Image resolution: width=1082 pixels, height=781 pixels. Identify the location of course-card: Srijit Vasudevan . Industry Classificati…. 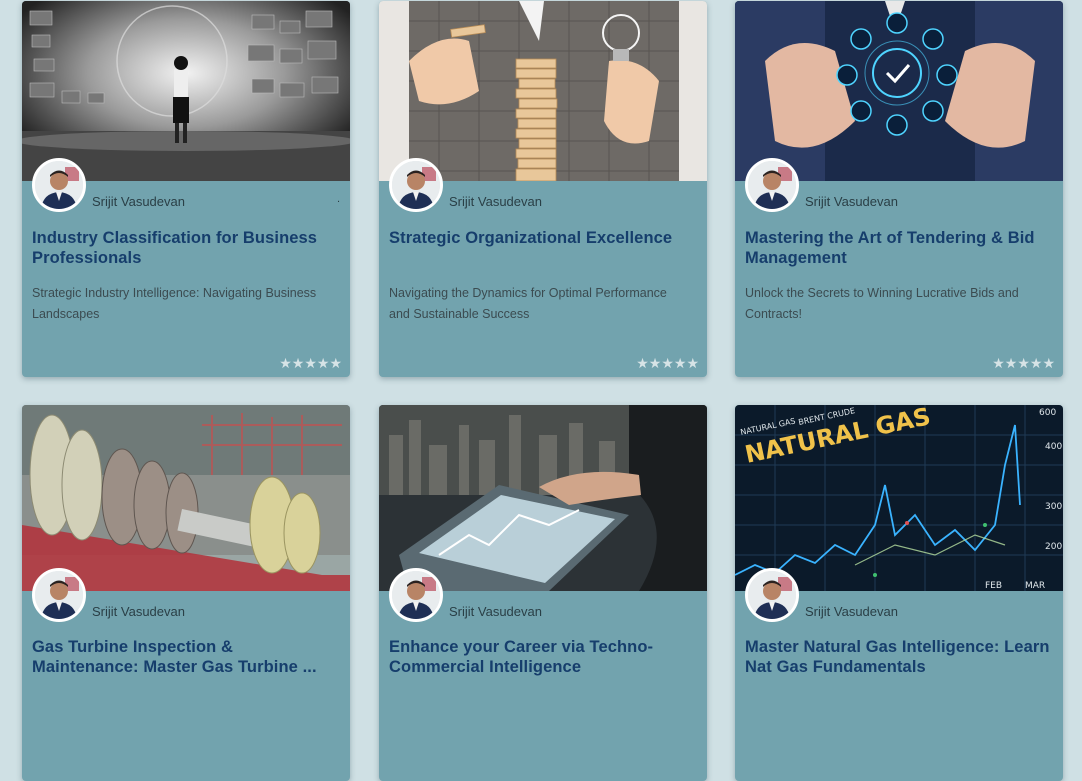
(186, 189).